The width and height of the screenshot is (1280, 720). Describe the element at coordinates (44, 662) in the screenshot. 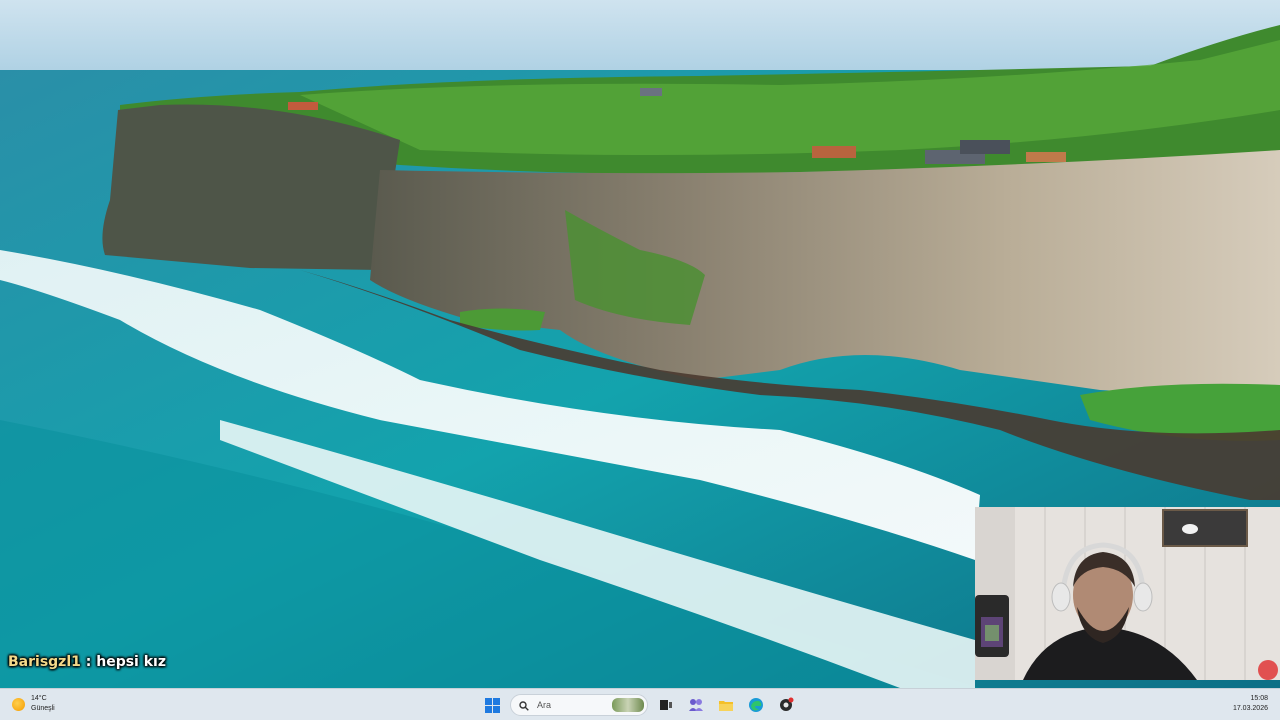

I see `chat-username: Barisgzl1` at that location.